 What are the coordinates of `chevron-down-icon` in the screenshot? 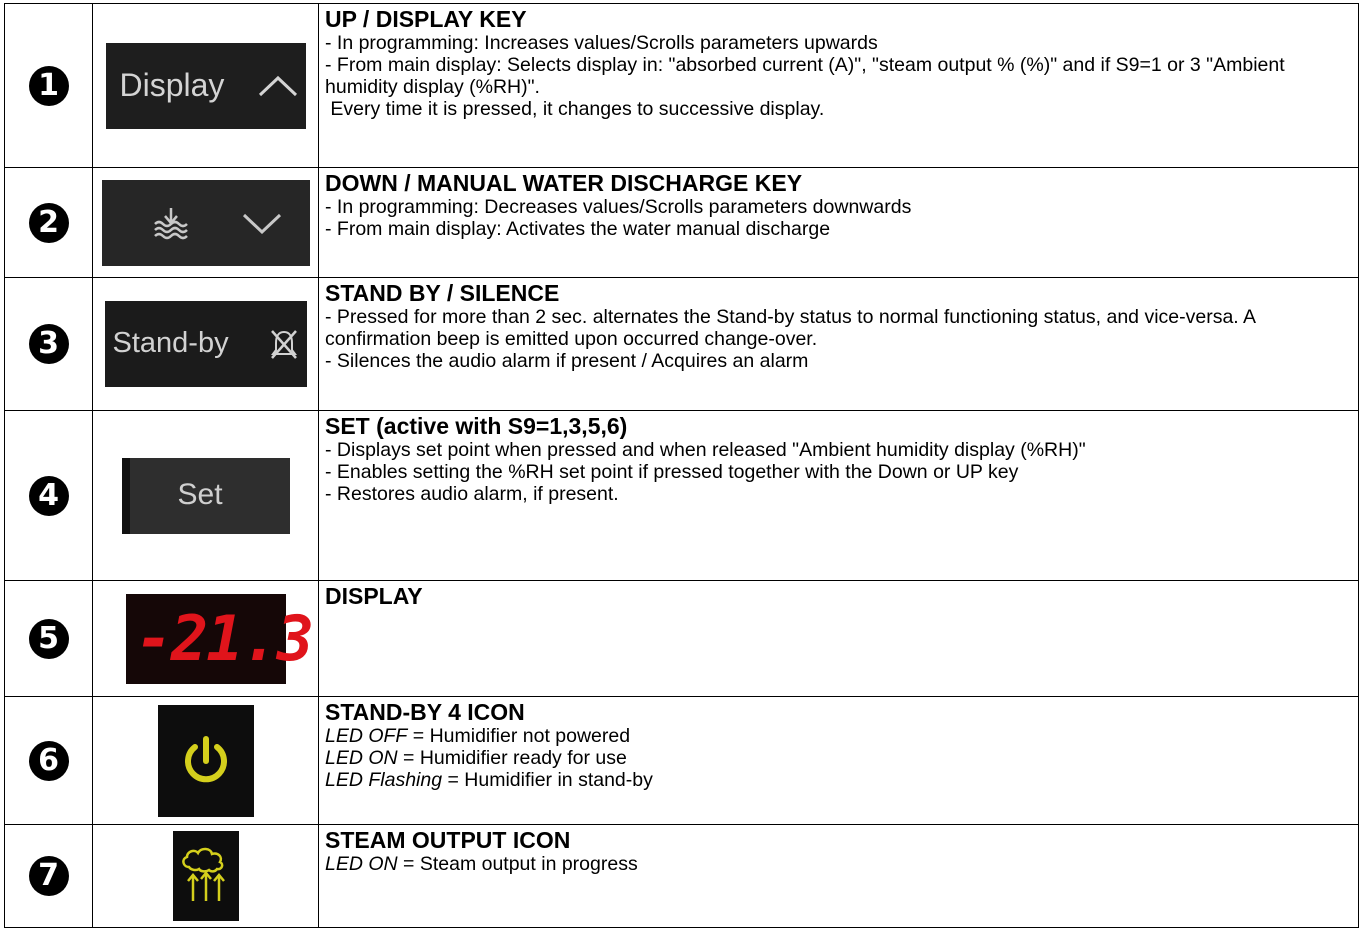 It's located at (261, 223).